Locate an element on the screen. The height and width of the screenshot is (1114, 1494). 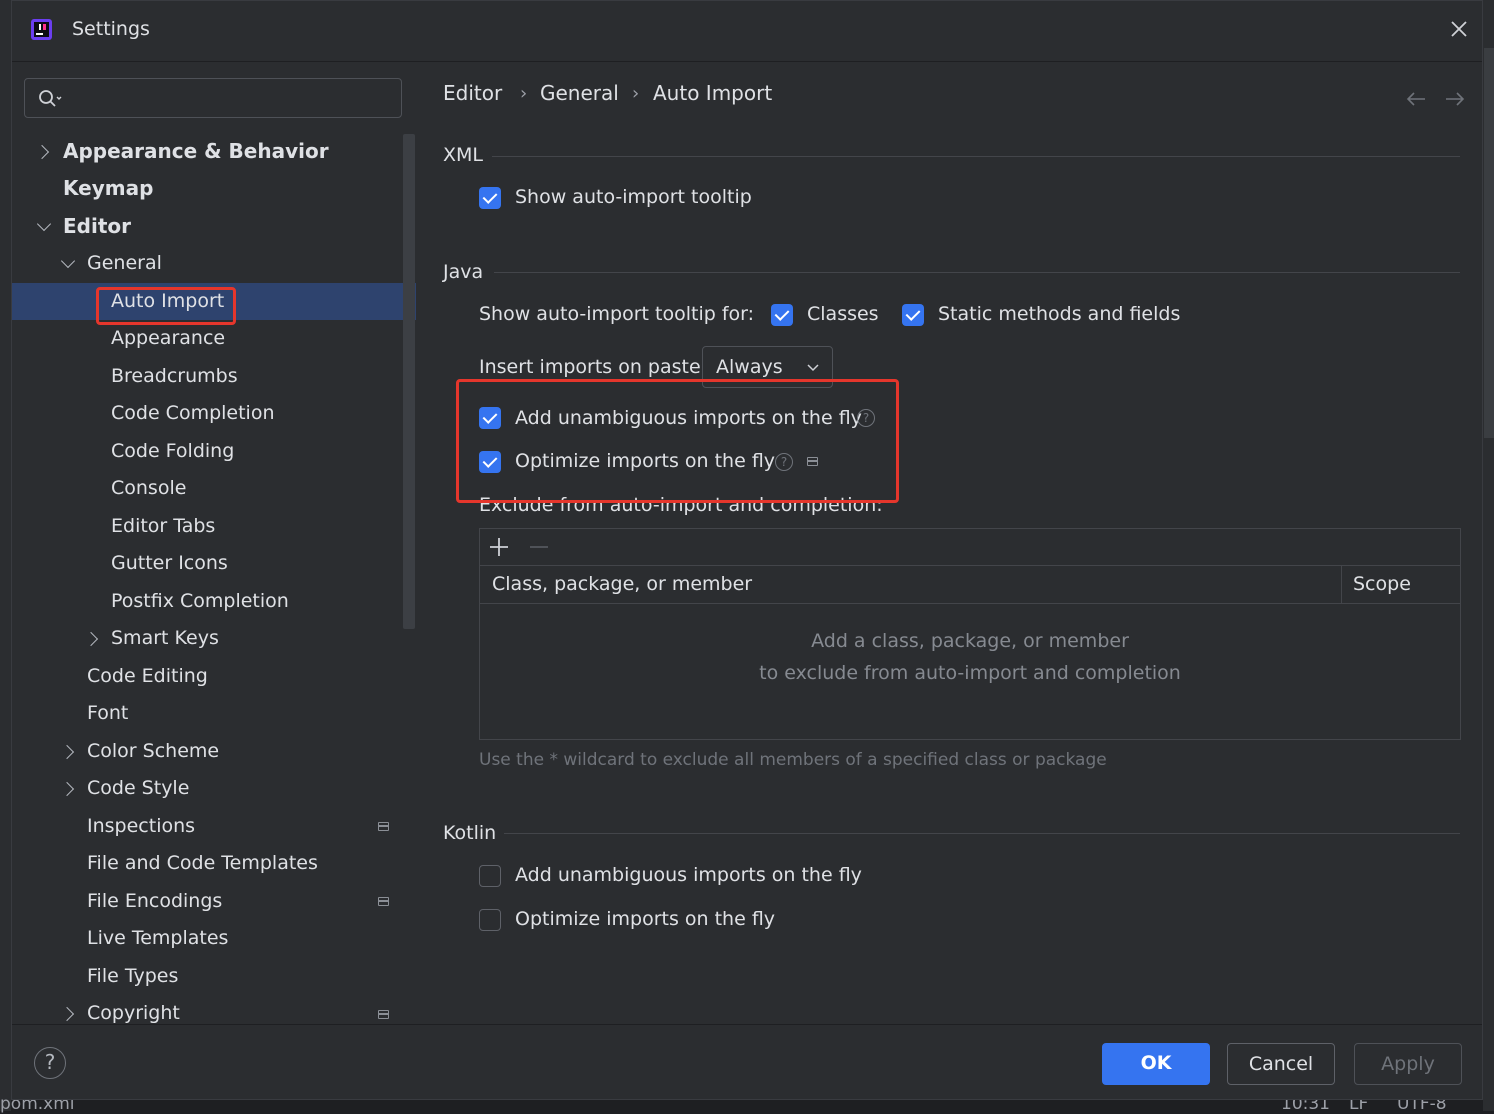
search-icon is located at coordinates (50, 98).